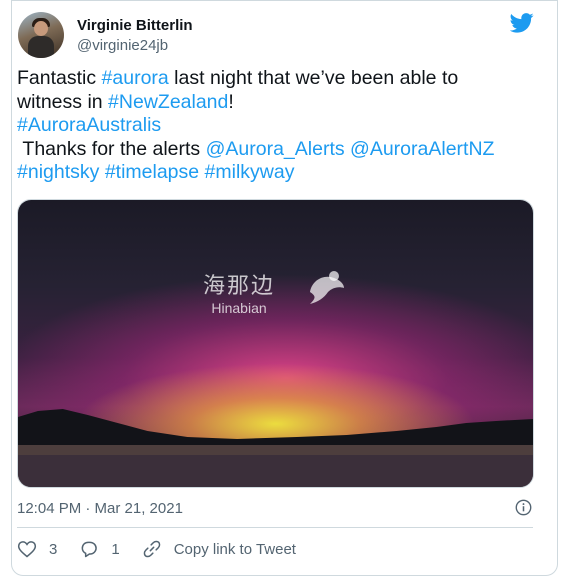  I want to click on watermark-en: Hinabian, so click(239, 308).